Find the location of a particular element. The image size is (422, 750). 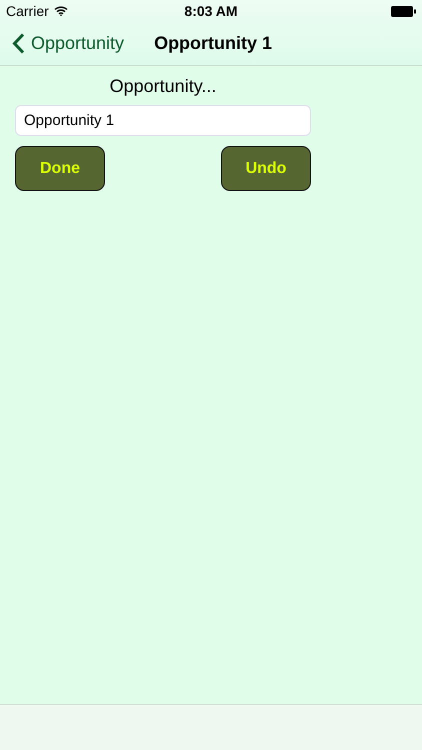

back-button: Opportunity is located at coordinates (62, 43).